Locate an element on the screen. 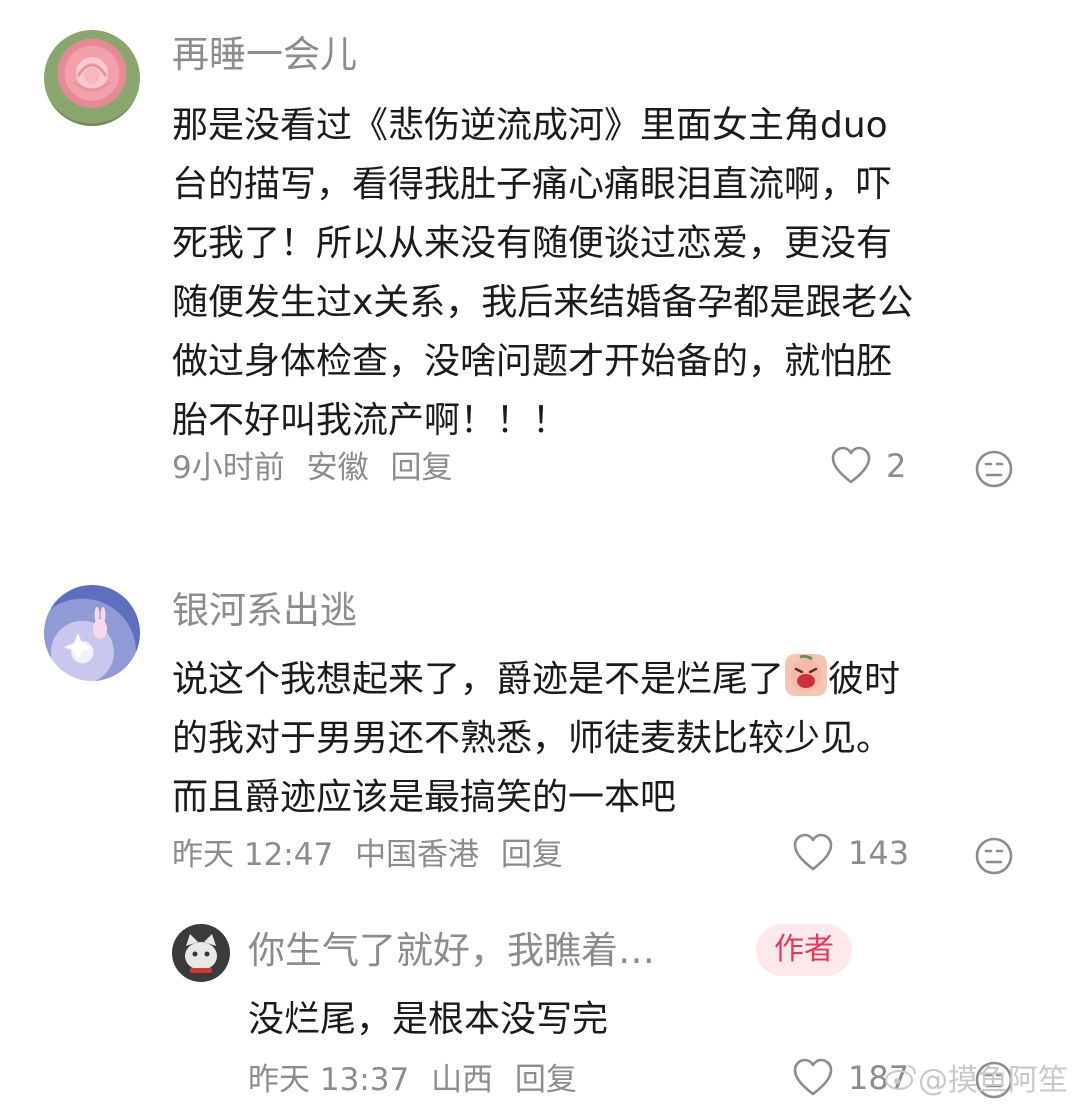 This screenshot has width=1078, height=1107. reply-meta: 昨天 13:37 山西 回复 is located at coordinates (418, 1080).